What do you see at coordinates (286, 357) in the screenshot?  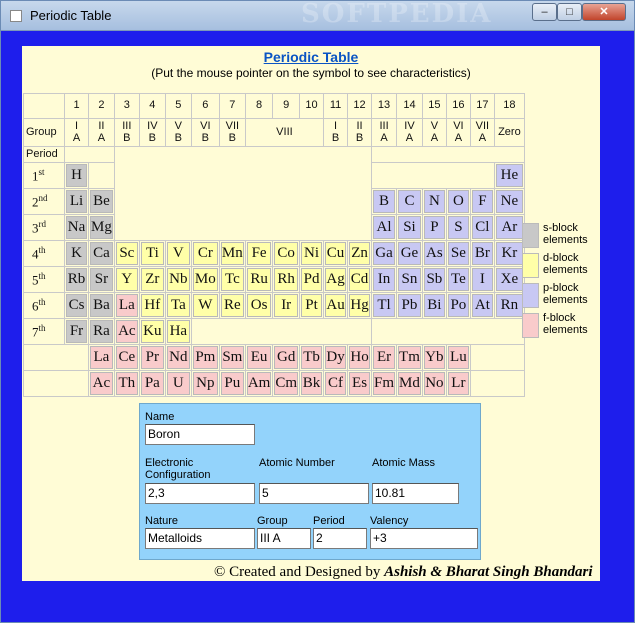 I see `element-gd: Gd` at bounding box center [286, 357].